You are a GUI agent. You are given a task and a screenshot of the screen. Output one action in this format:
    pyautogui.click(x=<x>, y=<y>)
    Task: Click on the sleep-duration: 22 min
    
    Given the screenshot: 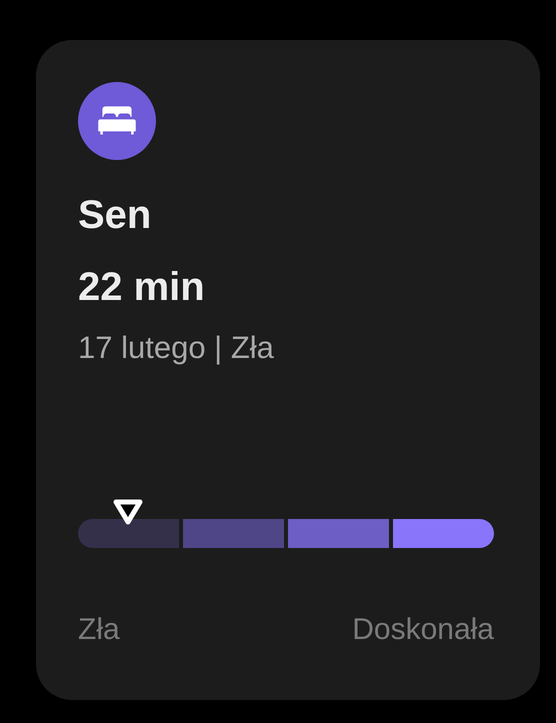 What is the action you would take?
    pyautogui.click(x=142, y=287)
    